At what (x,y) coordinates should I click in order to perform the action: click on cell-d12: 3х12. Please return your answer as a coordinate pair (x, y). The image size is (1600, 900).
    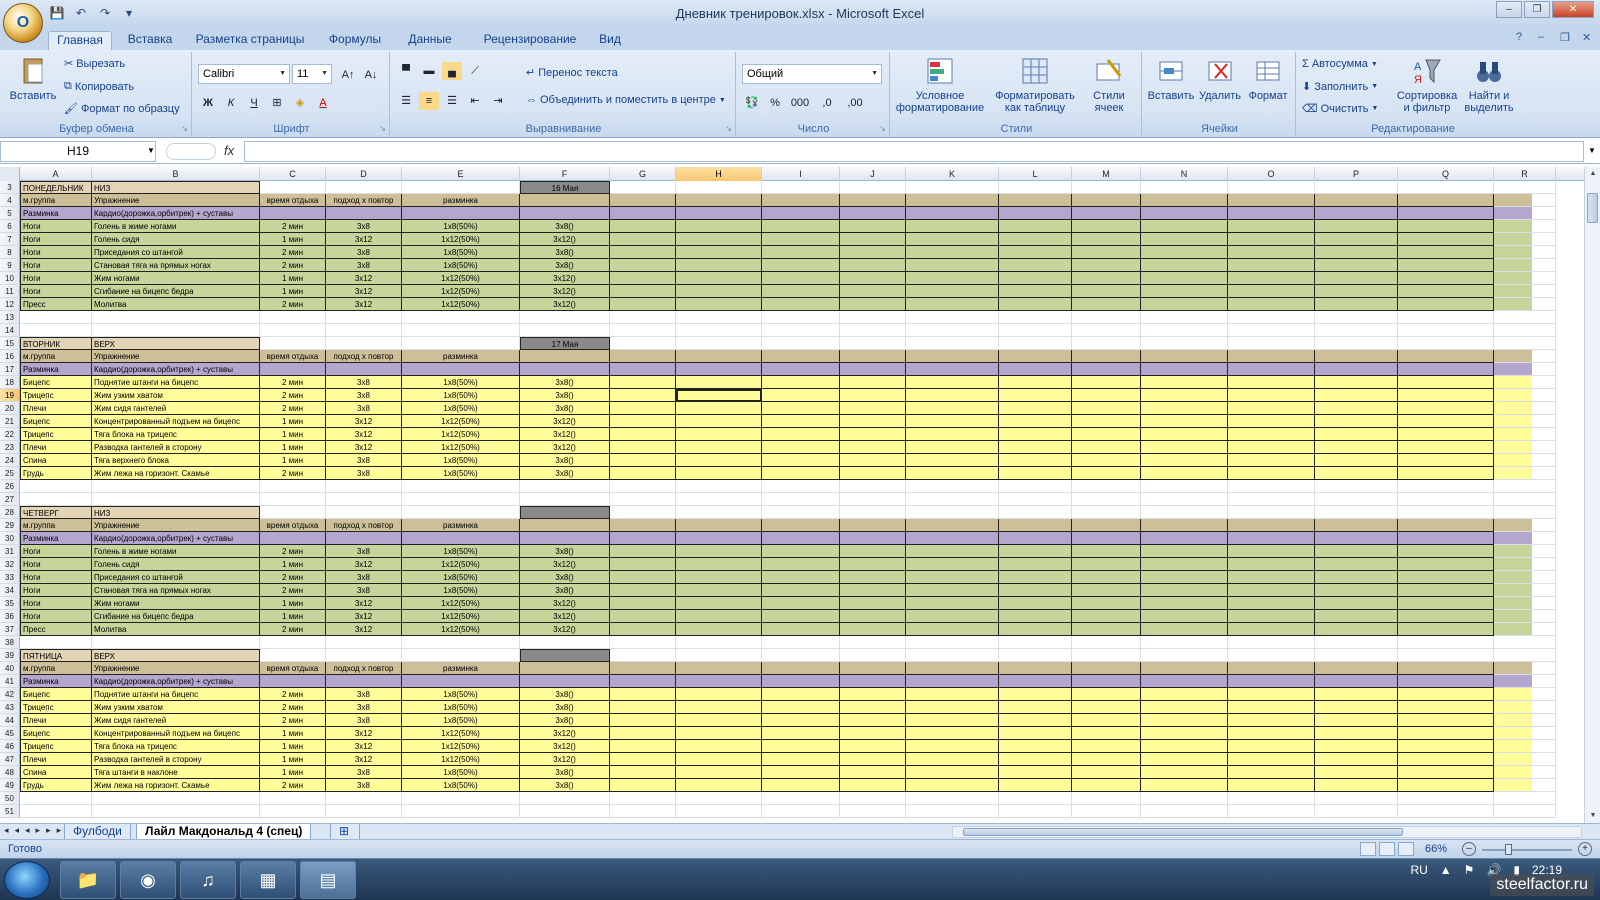
    Looking at the image, I should click on (364, 304).